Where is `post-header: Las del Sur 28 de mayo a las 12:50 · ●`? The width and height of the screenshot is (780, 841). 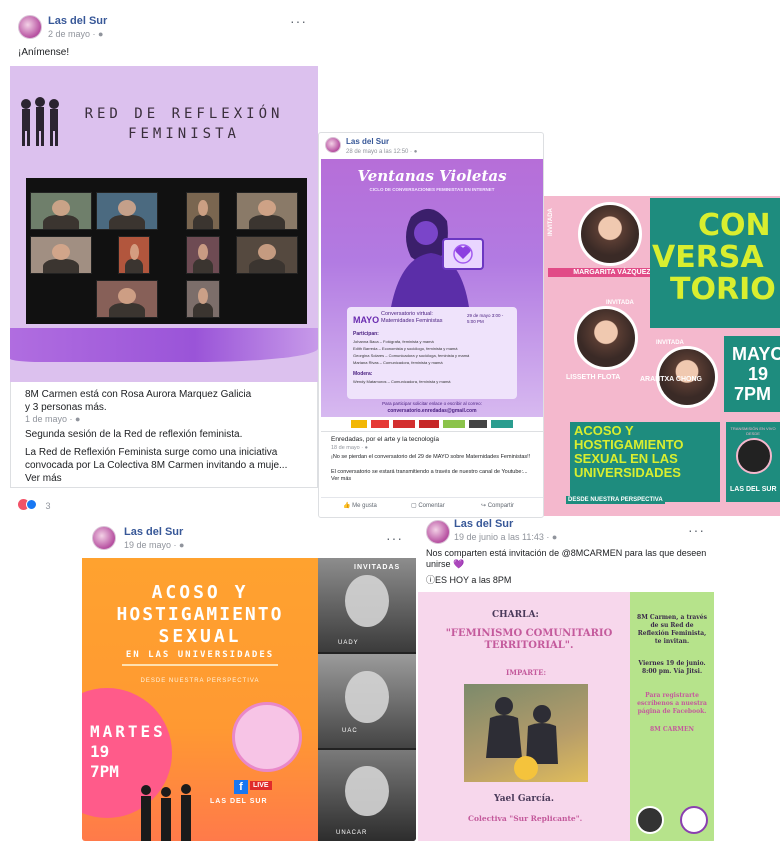 post-header: Las del Sur 28 de mayo a las 12:50 · ● is located at coordinates (432, 147).